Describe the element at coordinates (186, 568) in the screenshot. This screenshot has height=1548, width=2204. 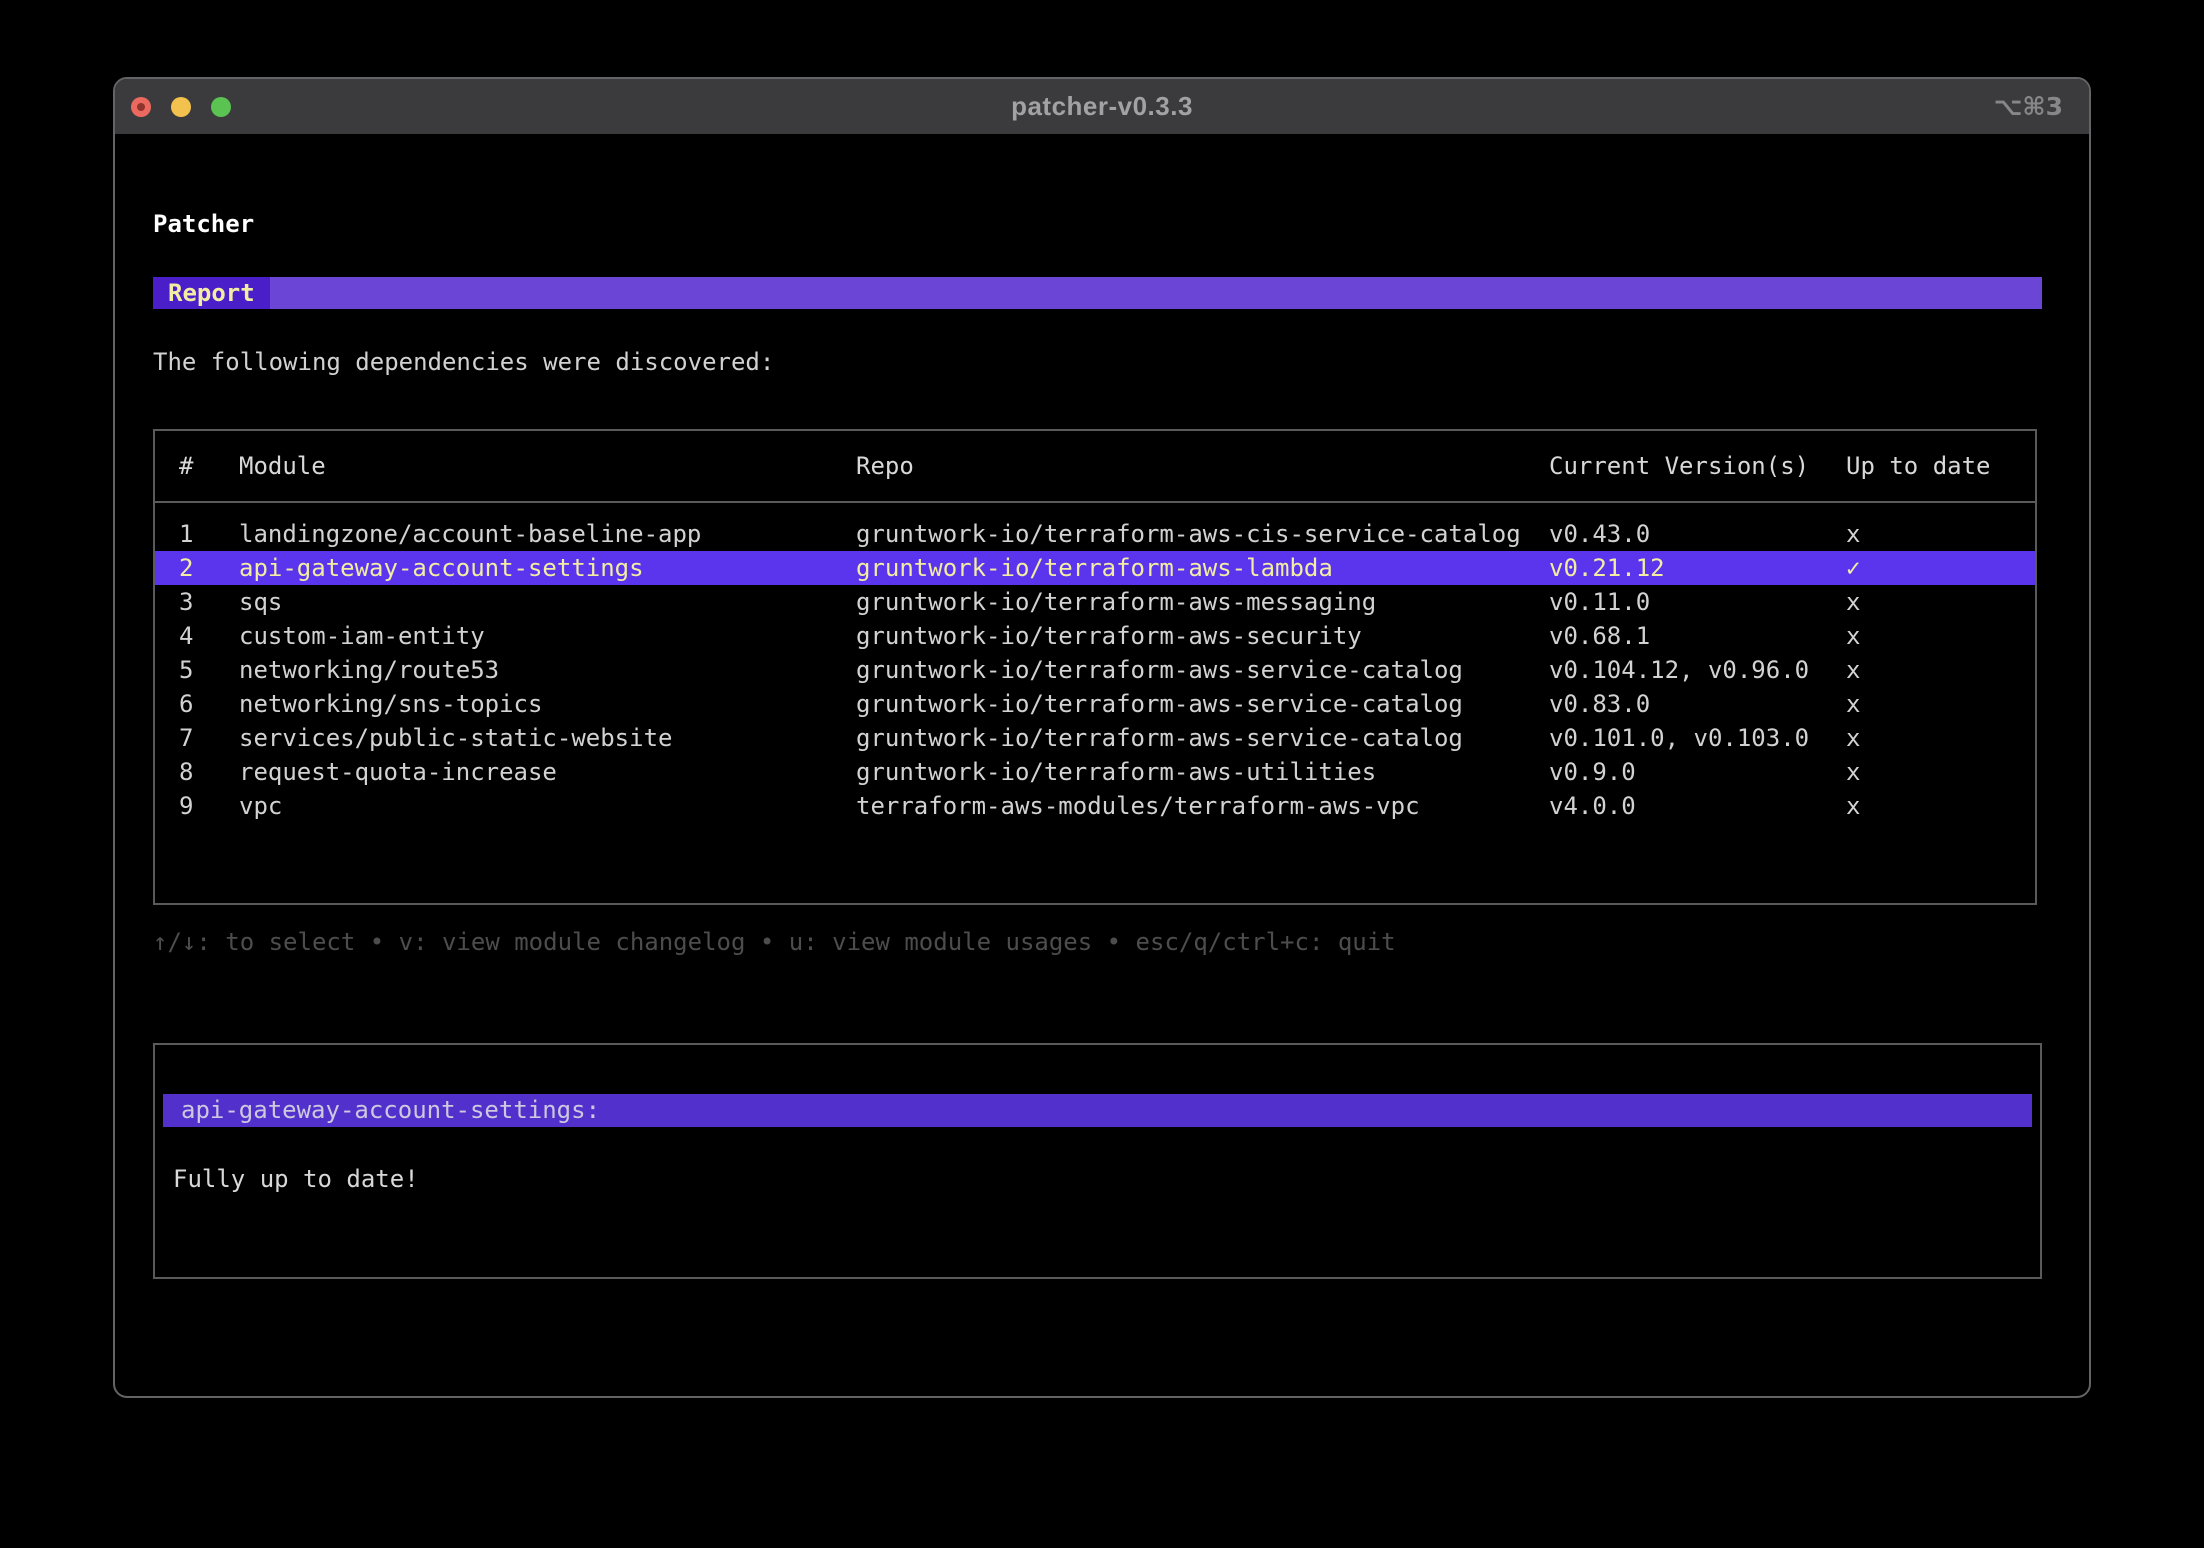
I see `row-number: 2` at that location.